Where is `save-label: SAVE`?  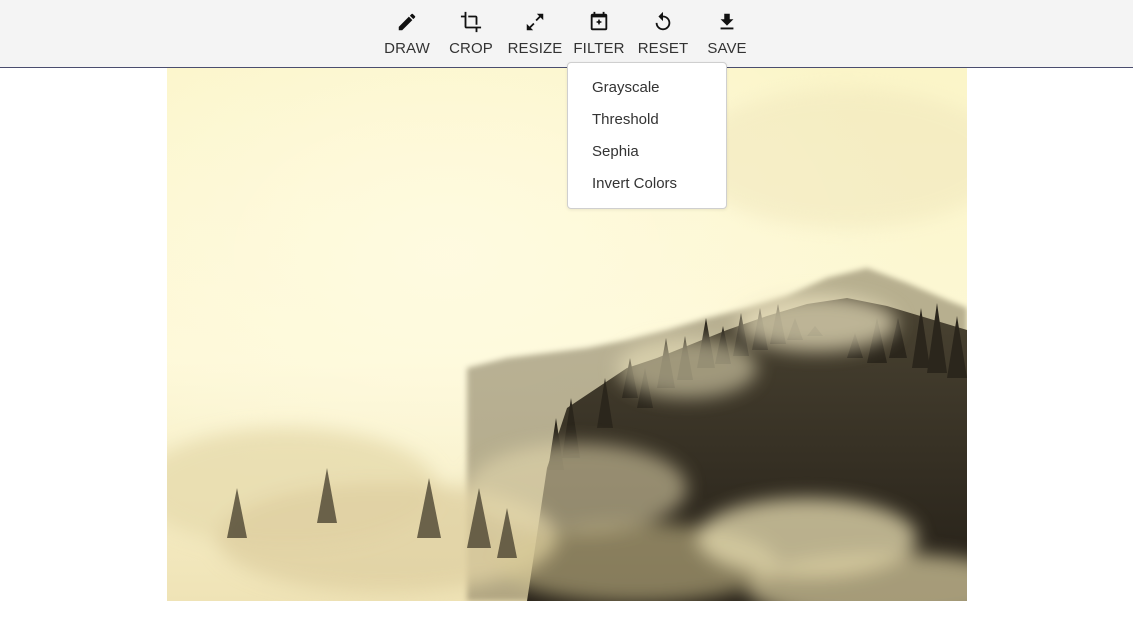
save-label: SAVE is located at coordinates (727, 48).